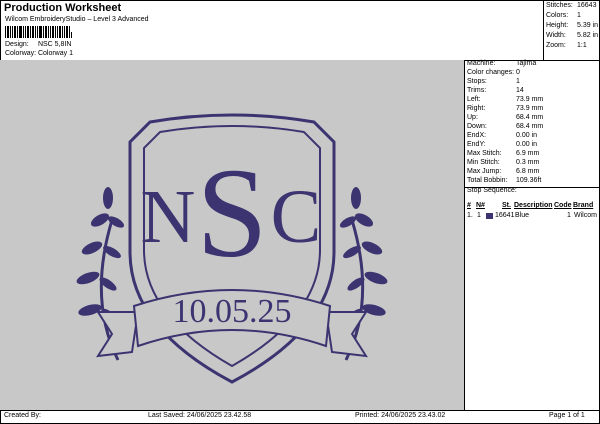 Image resolution: width=600 pixels, height=424 pixels. I want to click on width-label: Width:, so click(556, 35).